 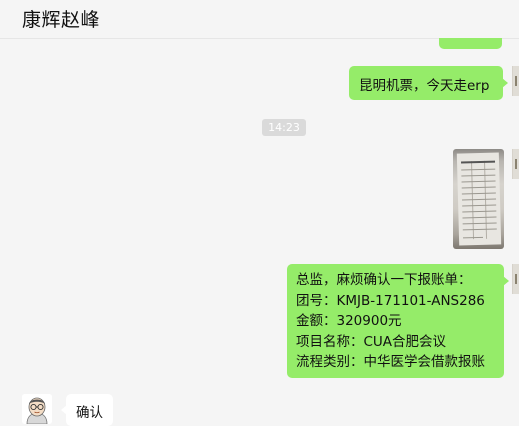 I want to click on message-line: 金额：320900元, so click(x=349, y=321).